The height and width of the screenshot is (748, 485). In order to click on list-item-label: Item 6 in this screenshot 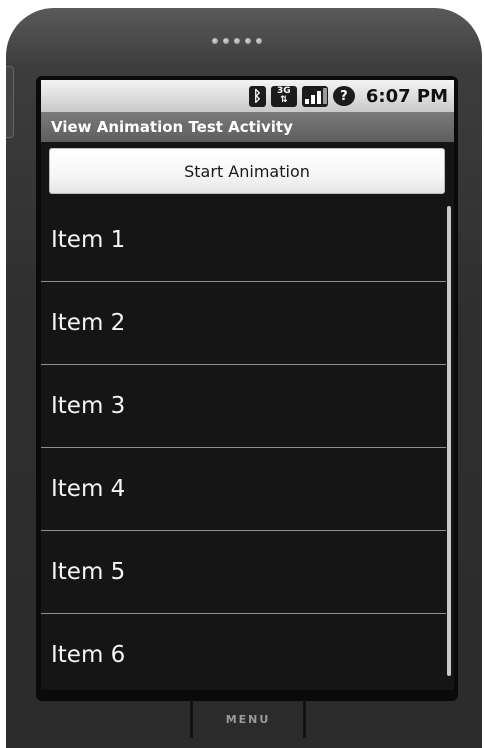, I will do `click(88, 654)`.